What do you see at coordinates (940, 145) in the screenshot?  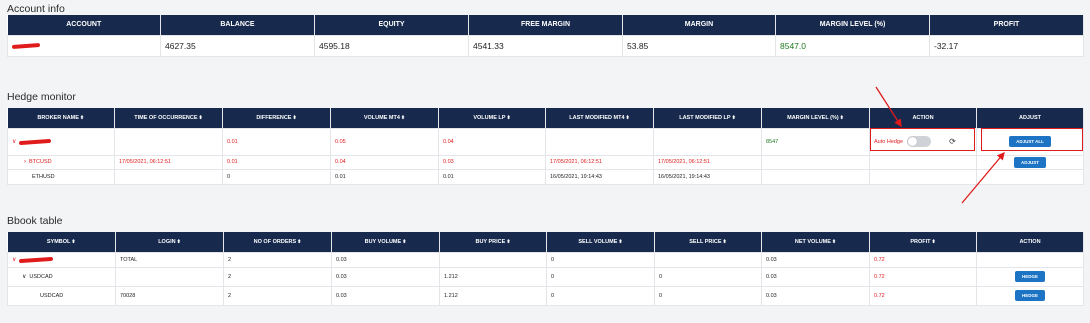 I see `annotation-arrows` at bounding box center [940, 145].